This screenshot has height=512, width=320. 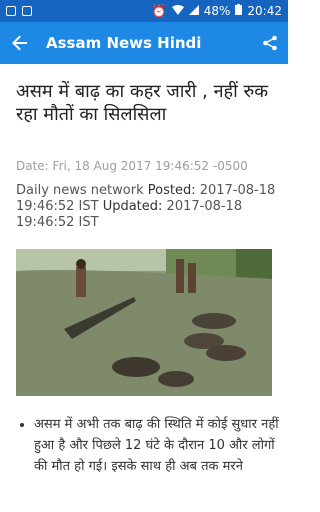 I want to click on wifi-icon, so click(x=177, y=11).